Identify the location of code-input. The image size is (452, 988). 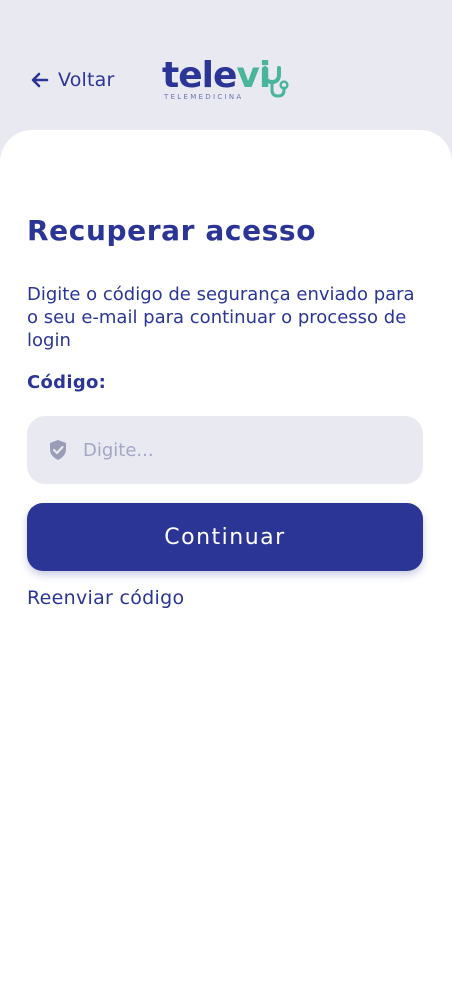
(233, 450).